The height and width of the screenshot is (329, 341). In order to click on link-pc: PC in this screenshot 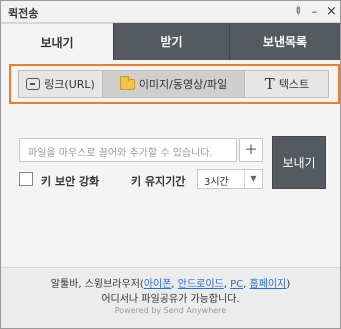, I will do `click(236, 284)`.